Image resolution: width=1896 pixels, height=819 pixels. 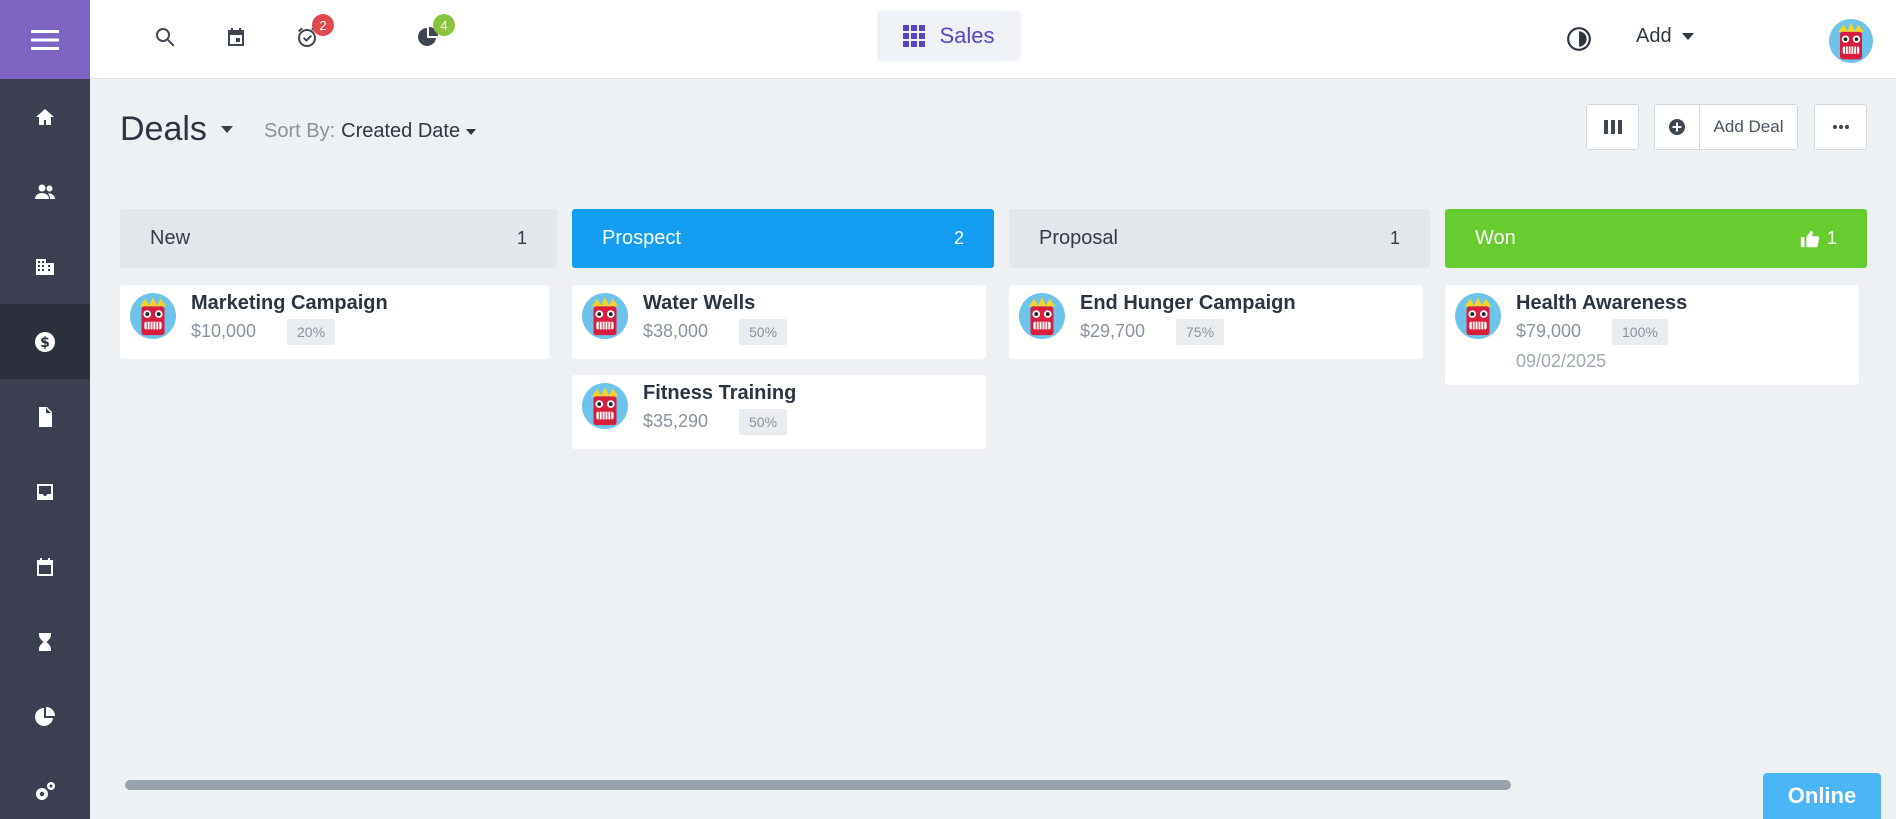 I want to click on reports-button: 4, so click(x=434, y=33).